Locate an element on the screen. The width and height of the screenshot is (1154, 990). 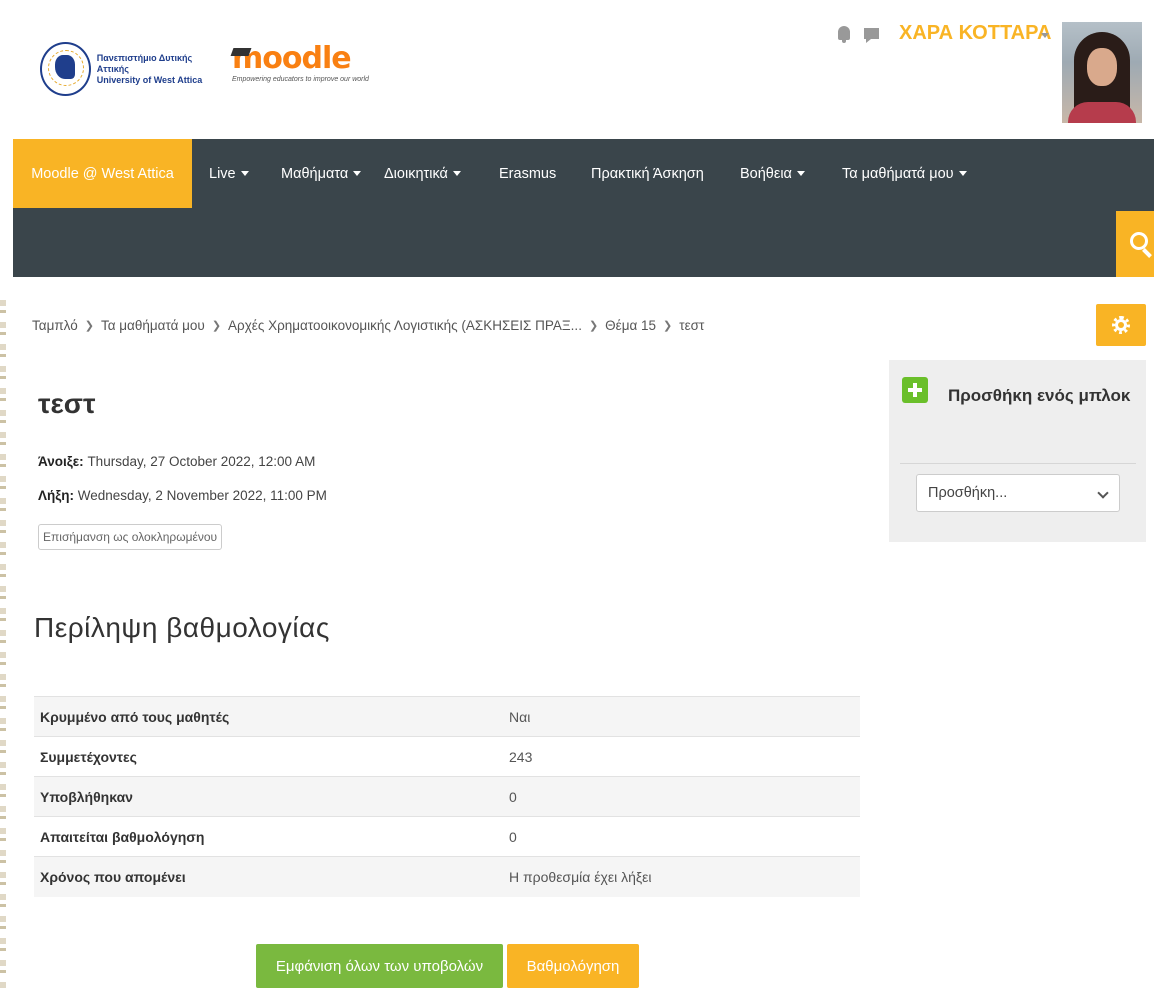
view-all-submissions-button: Εμφάνιση όλων των υποβολών is located at coordinates (379, 966).